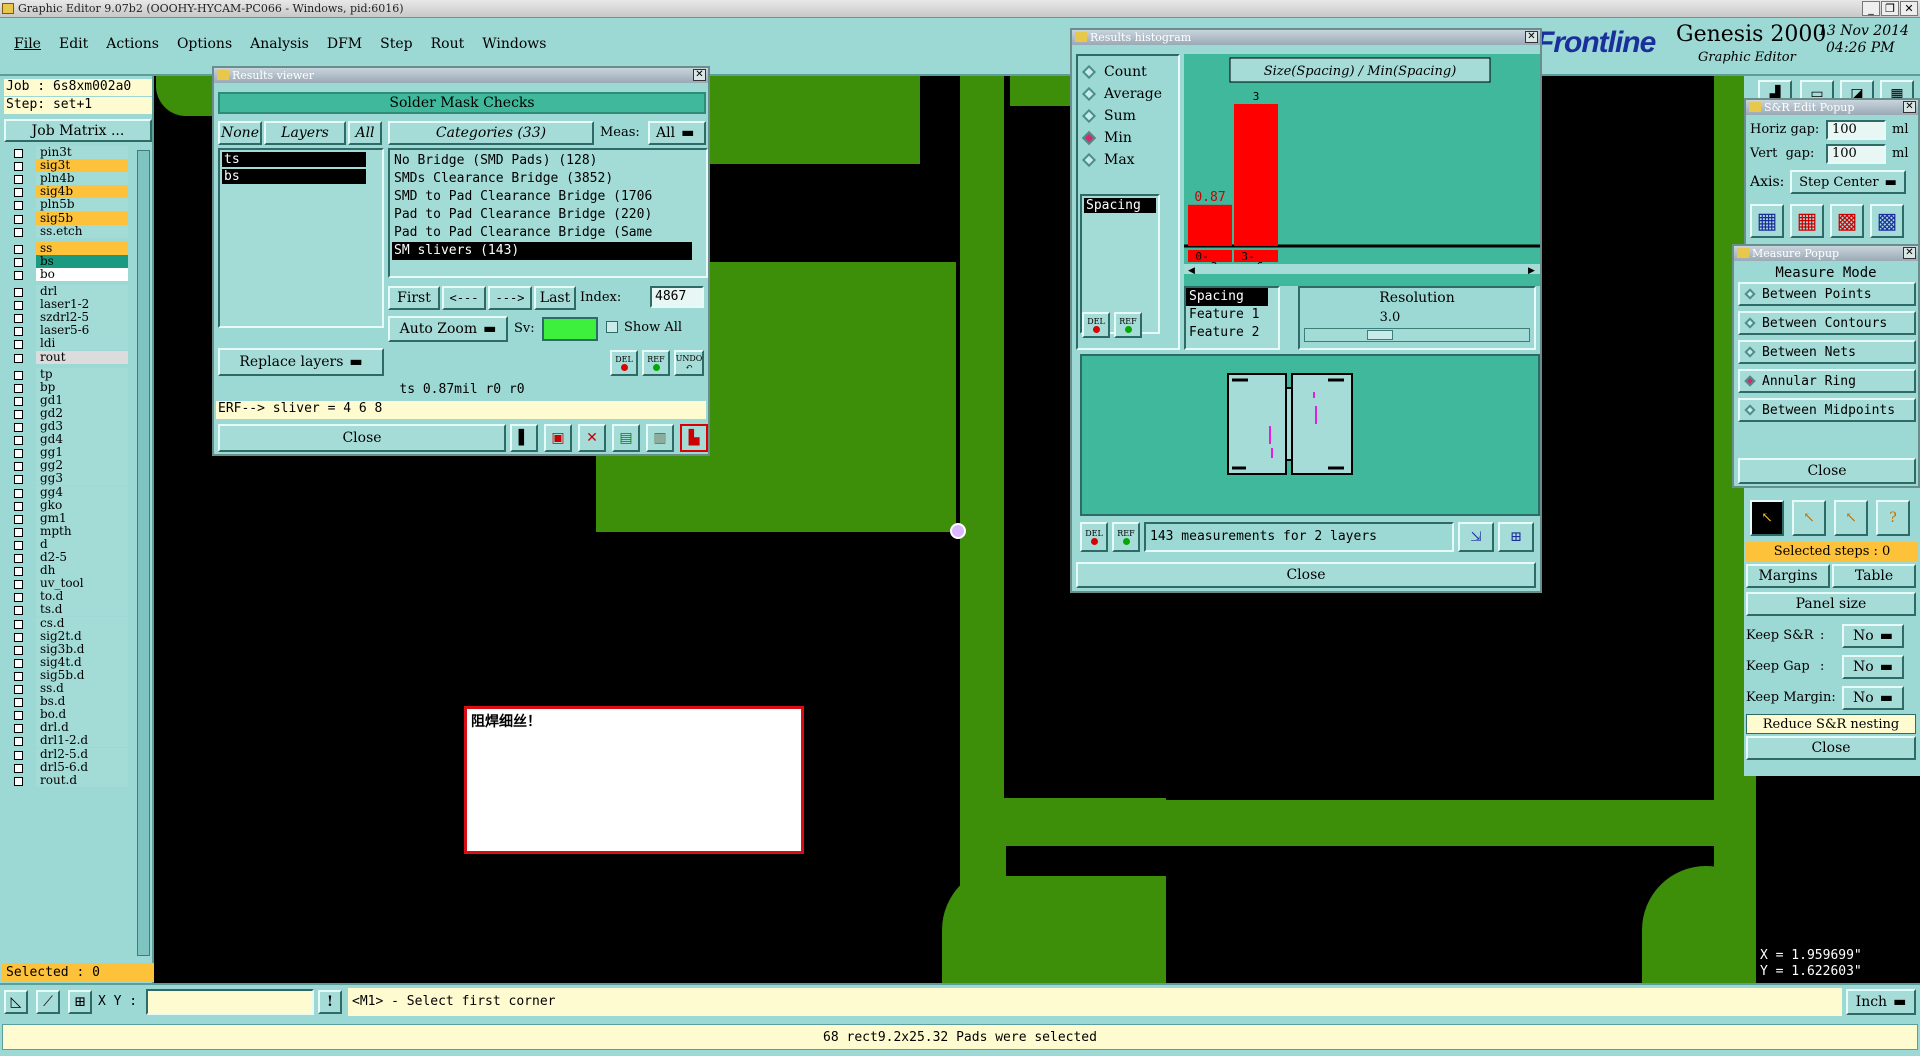  Describe the element at coordinates (82, 426) in the screenshot. I see `layer-name: gd3` at that location.